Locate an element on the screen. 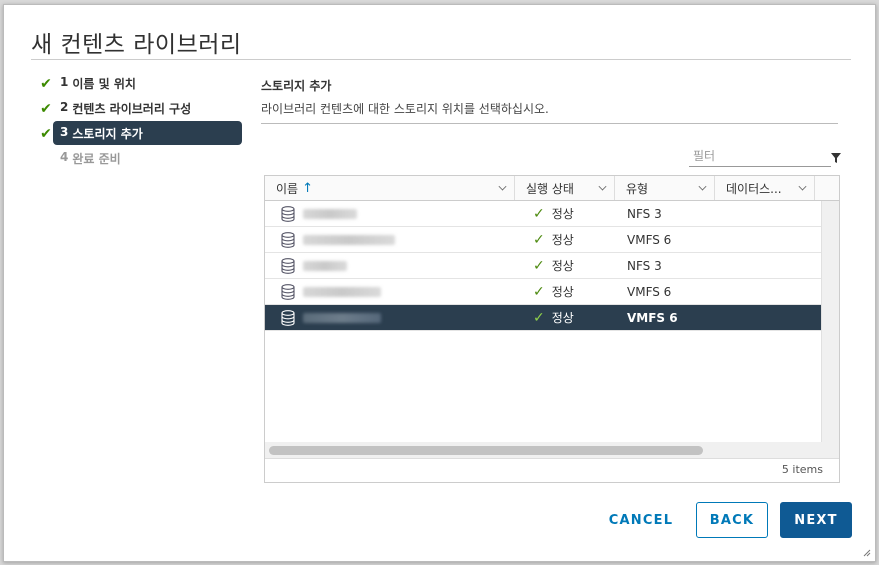  next-button: NEXT is located at coordinates (816, 520).